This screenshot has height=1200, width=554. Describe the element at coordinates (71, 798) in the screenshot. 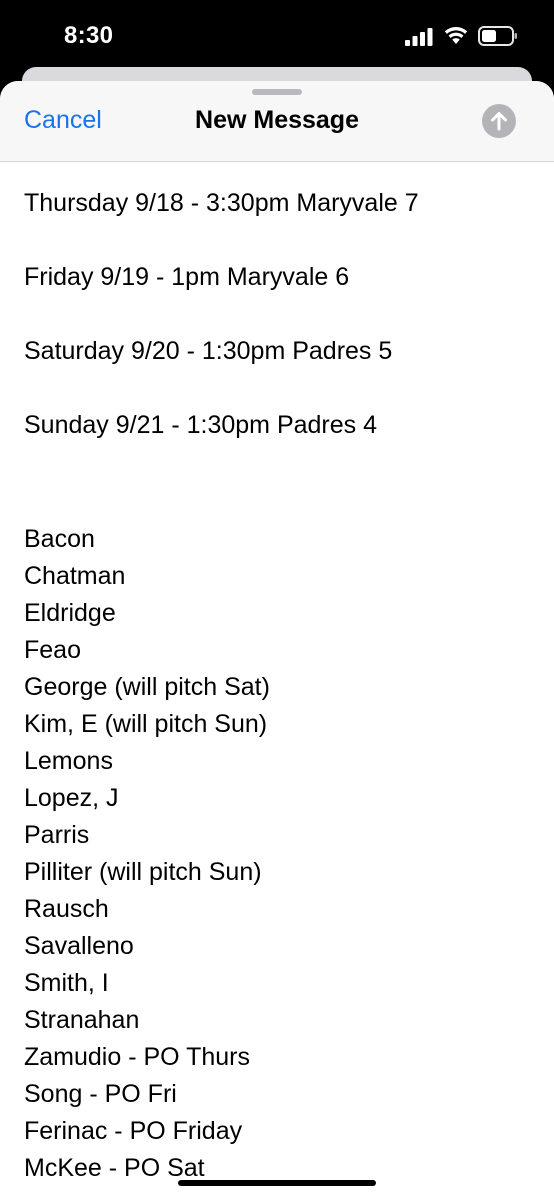

I see `roster-item: Lopez, J` at that location.